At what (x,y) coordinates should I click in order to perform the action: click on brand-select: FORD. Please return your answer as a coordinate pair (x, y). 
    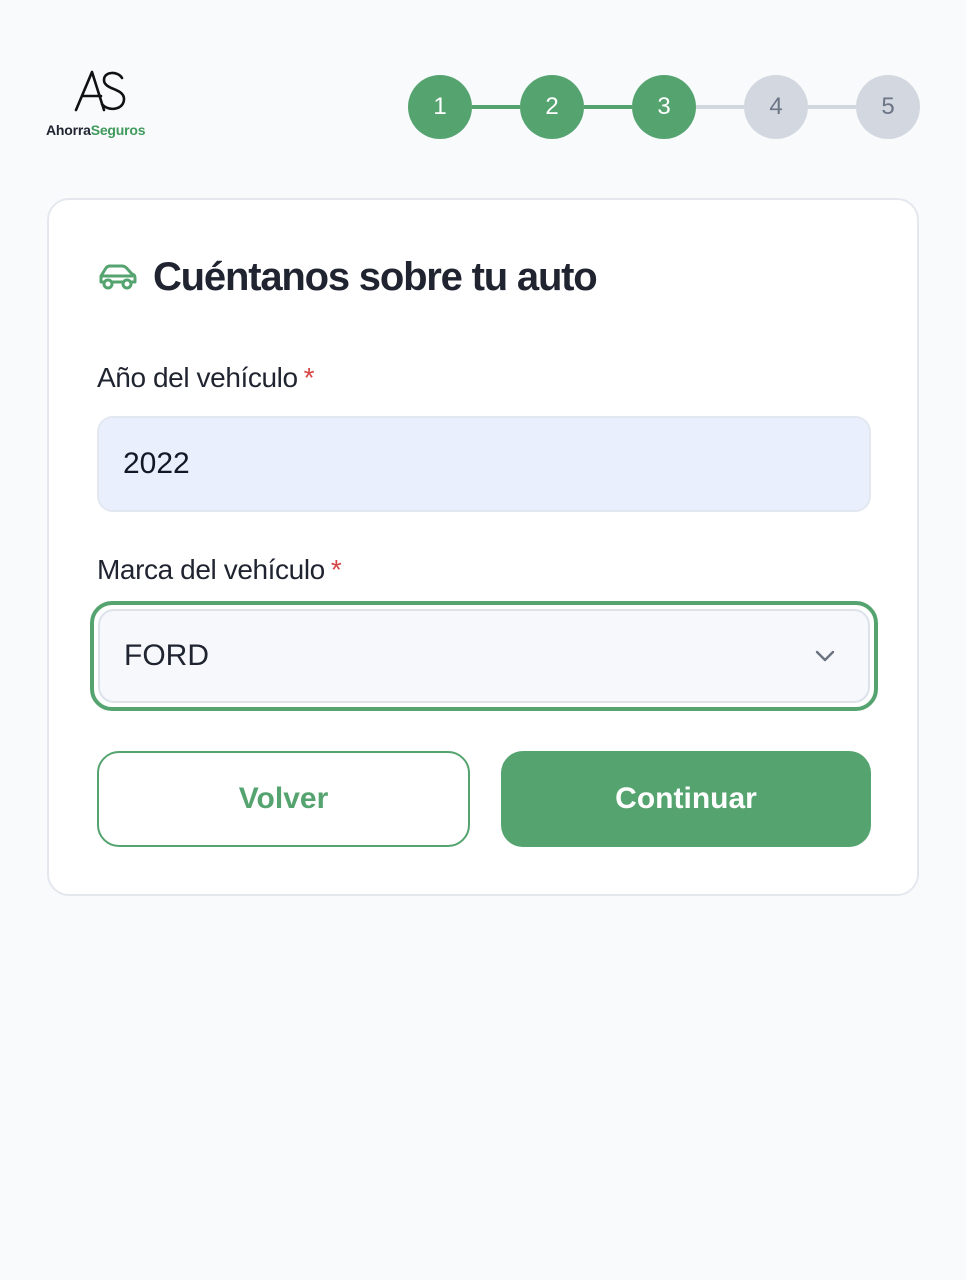
    Looking at the image, I should click on (484, 656).